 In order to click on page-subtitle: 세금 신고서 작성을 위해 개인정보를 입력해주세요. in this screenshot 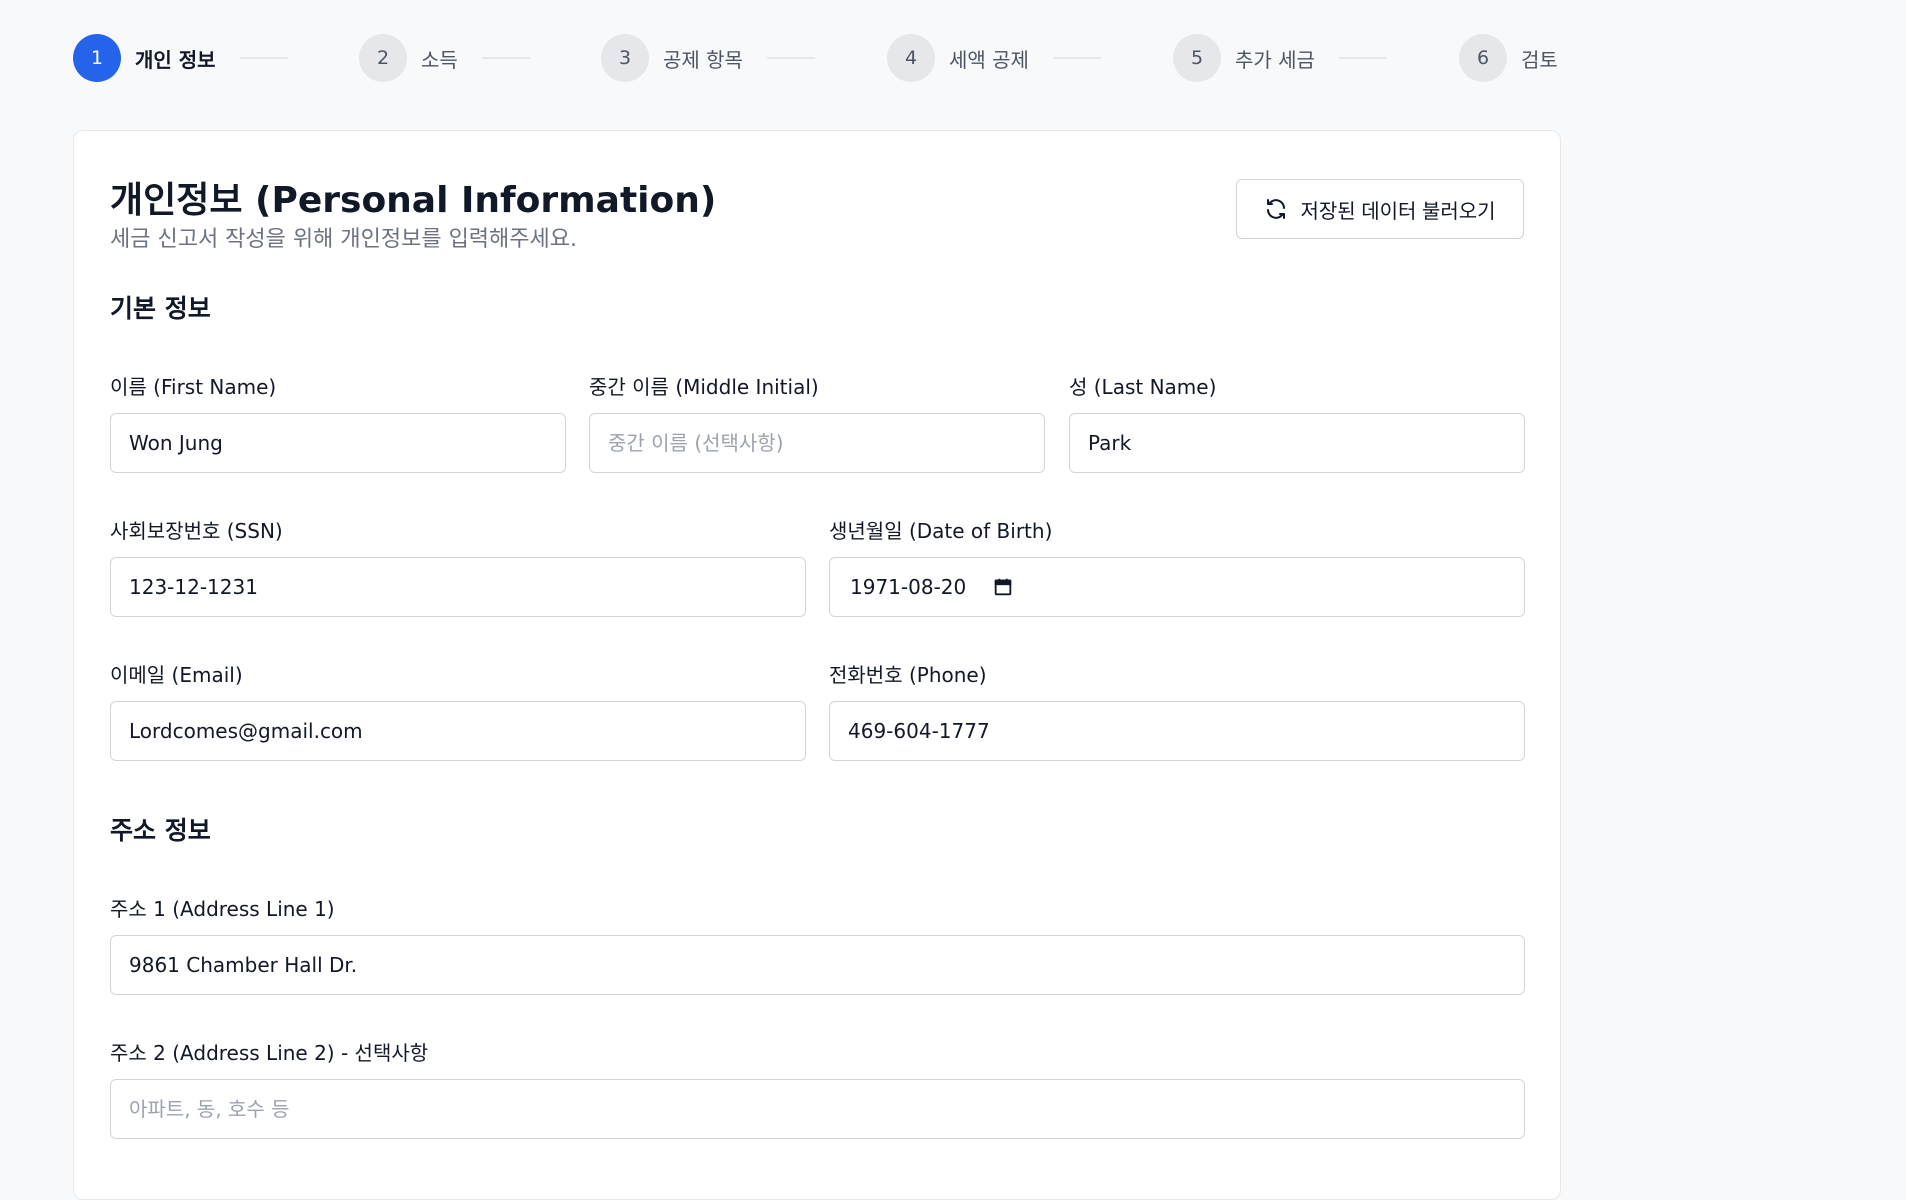, I will do `click(344, 239)`.